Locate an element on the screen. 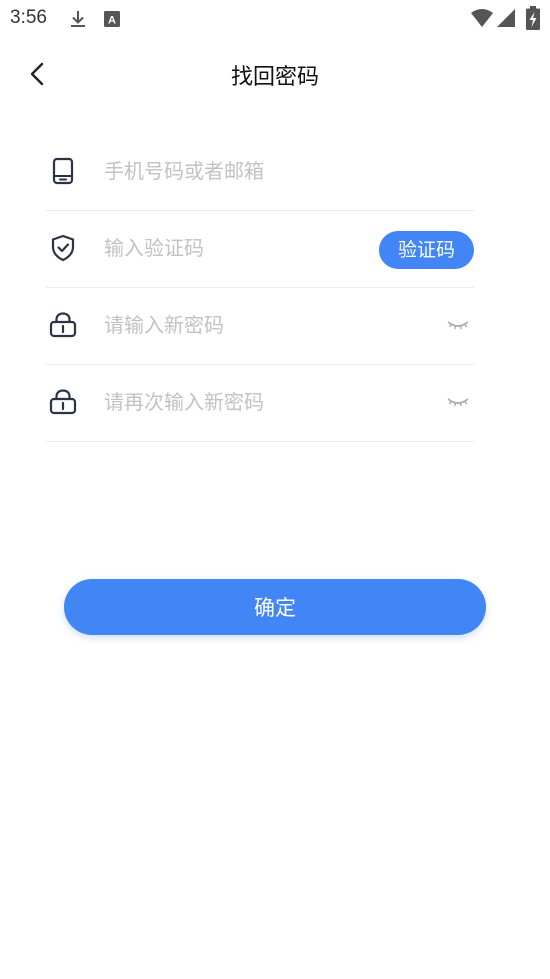 Image resolution: width=550 pixels, height=979 pixels. new-password-row is located at coordinates (260, 326).